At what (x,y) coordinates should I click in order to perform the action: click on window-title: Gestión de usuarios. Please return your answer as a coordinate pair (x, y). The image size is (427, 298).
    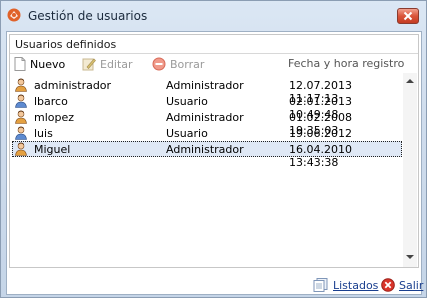
    Looking at the image, I should click on (88, 16).